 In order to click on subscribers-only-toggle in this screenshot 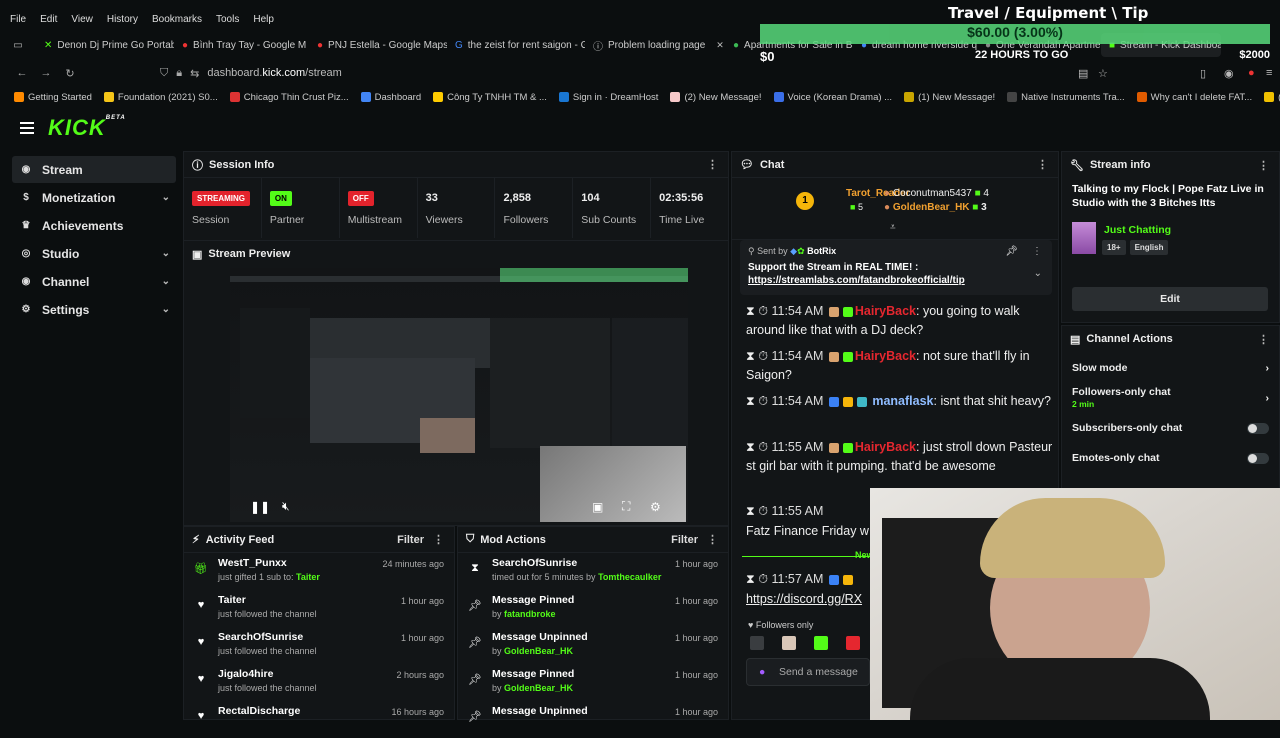, I will do `click(1258, 428)`.